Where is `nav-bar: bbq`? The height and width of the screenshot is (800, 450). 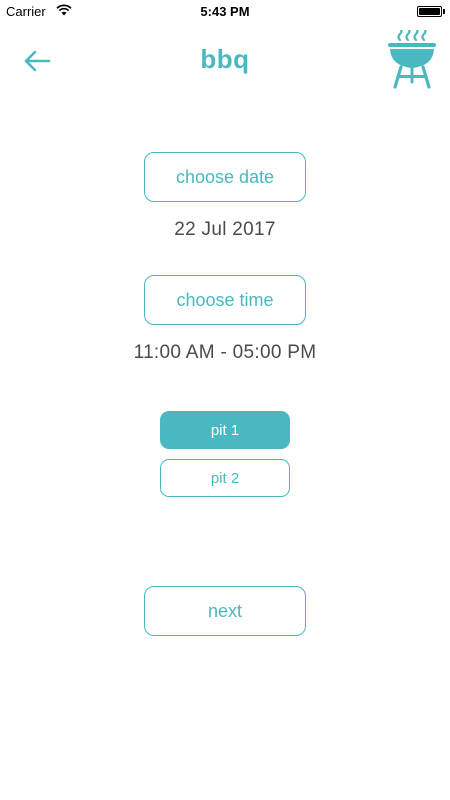
nav-bar: bbq is located at coordinates (225, 61).